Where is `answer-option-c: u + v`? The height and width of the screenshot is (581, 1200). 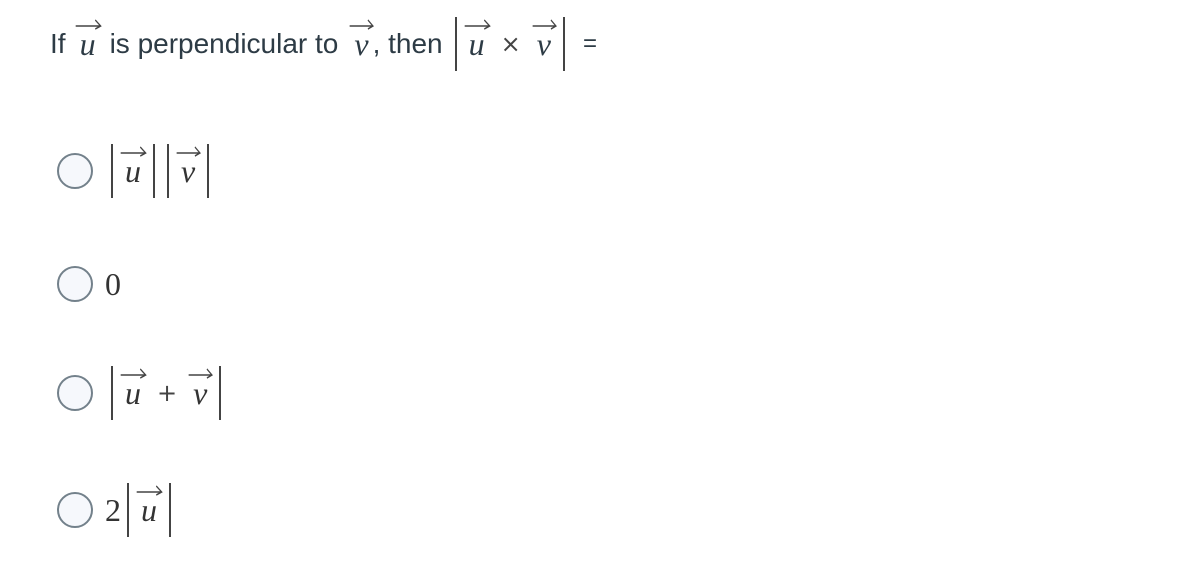
answer-option-c: u + v is located at coordinates (142, 393).